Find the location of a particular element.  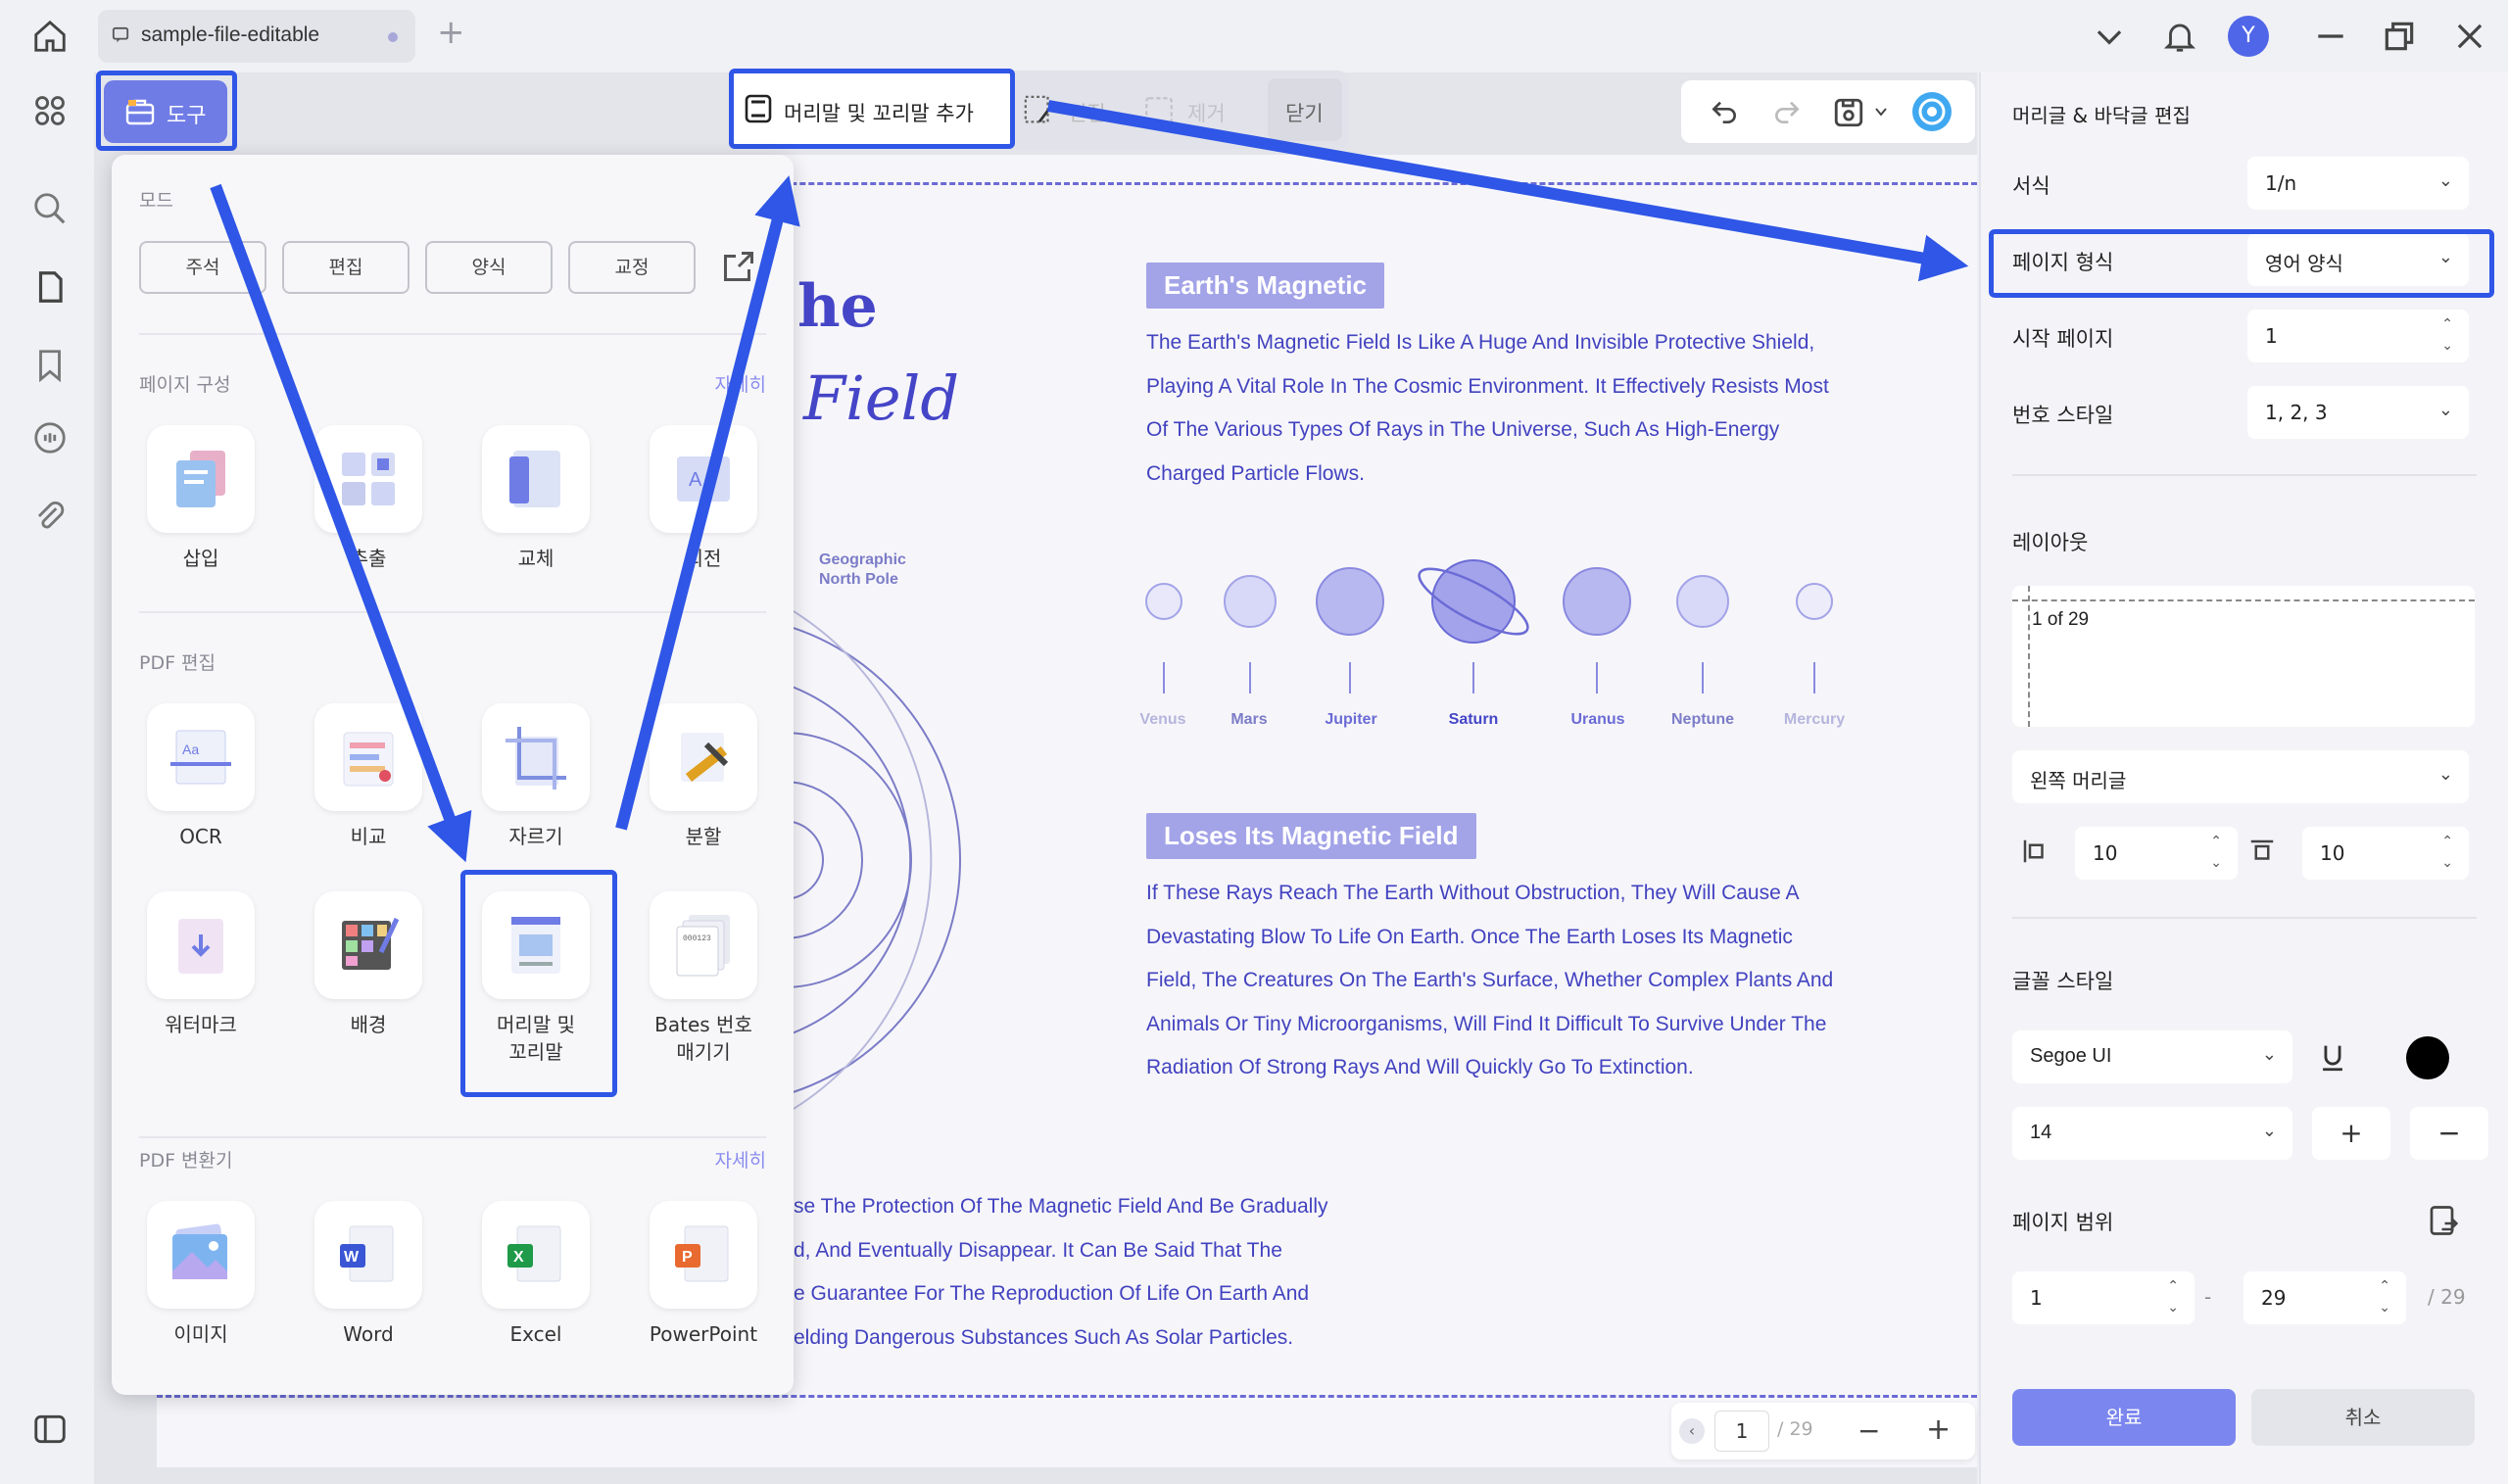

svg-text: A is located at coordinates (695, 480).